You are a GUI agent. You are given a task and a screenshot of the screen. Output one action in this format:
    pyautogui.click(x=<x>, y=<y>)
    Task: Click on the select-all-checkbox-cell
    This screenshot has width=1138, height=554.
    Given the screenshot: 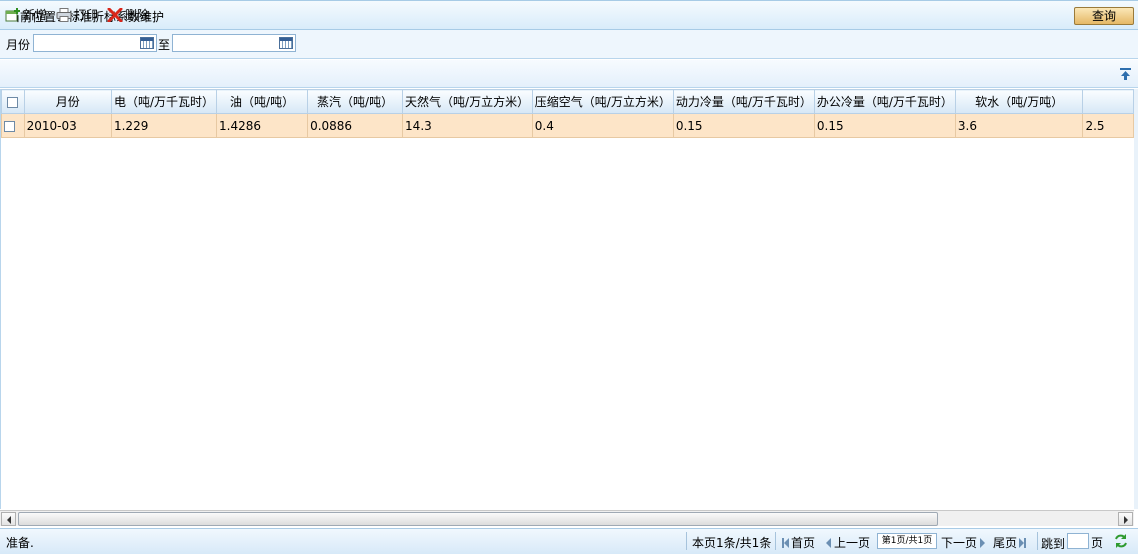 What is the action you would take?
    pyautogui.click(x=13, y=101)
    